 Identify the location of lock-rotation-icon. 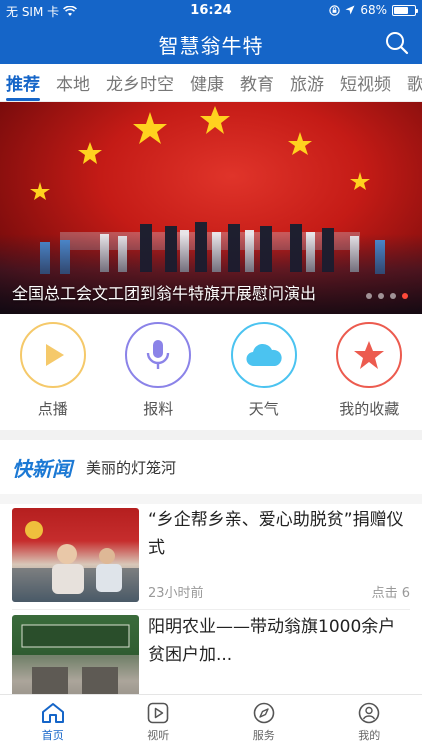
(335, 10).